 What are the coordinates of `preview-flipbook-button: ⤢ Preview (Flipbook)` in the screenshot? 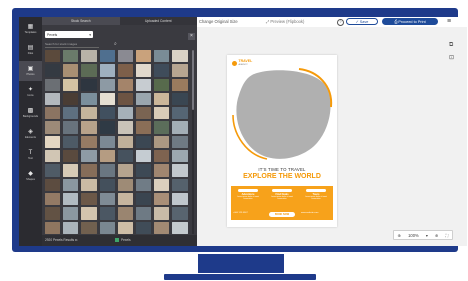 It's located at (285, 21).